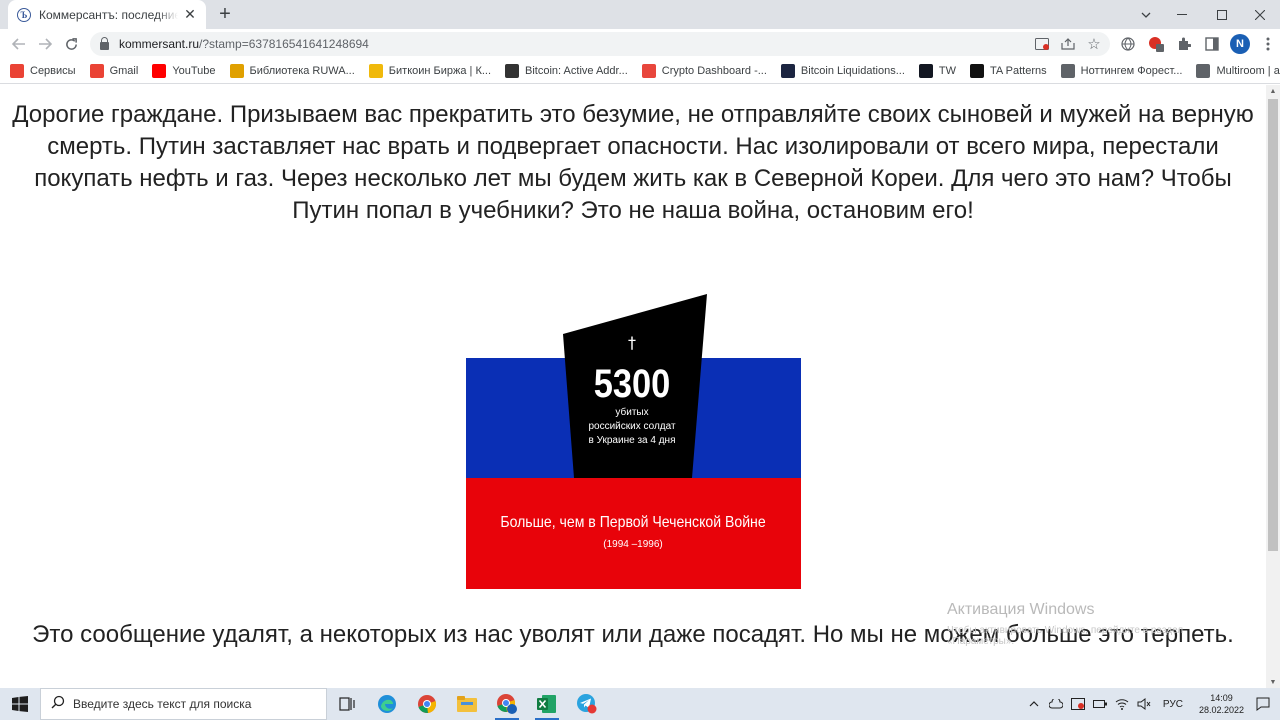 Image resolution: width=1280 pixels, height=720 pixels. I want to click on tab-close-icon: ✕, so click(190, 14).